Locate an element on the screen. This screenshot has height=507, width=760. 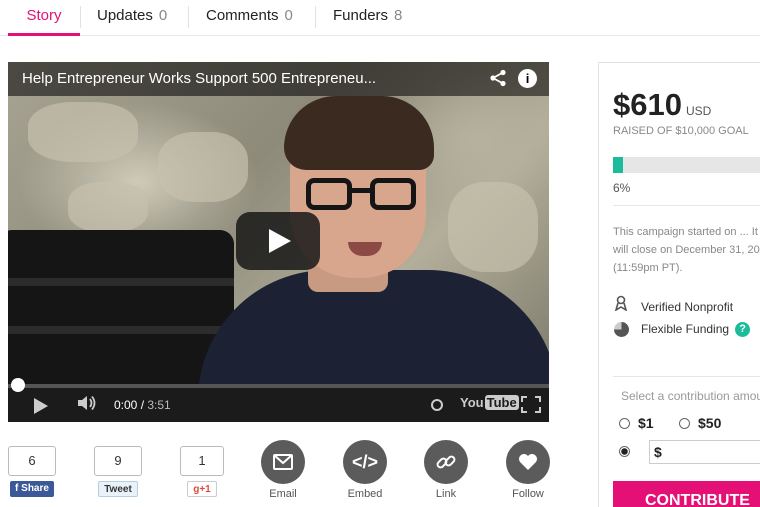
share-count: 6 is located at coordinates (32, 461).